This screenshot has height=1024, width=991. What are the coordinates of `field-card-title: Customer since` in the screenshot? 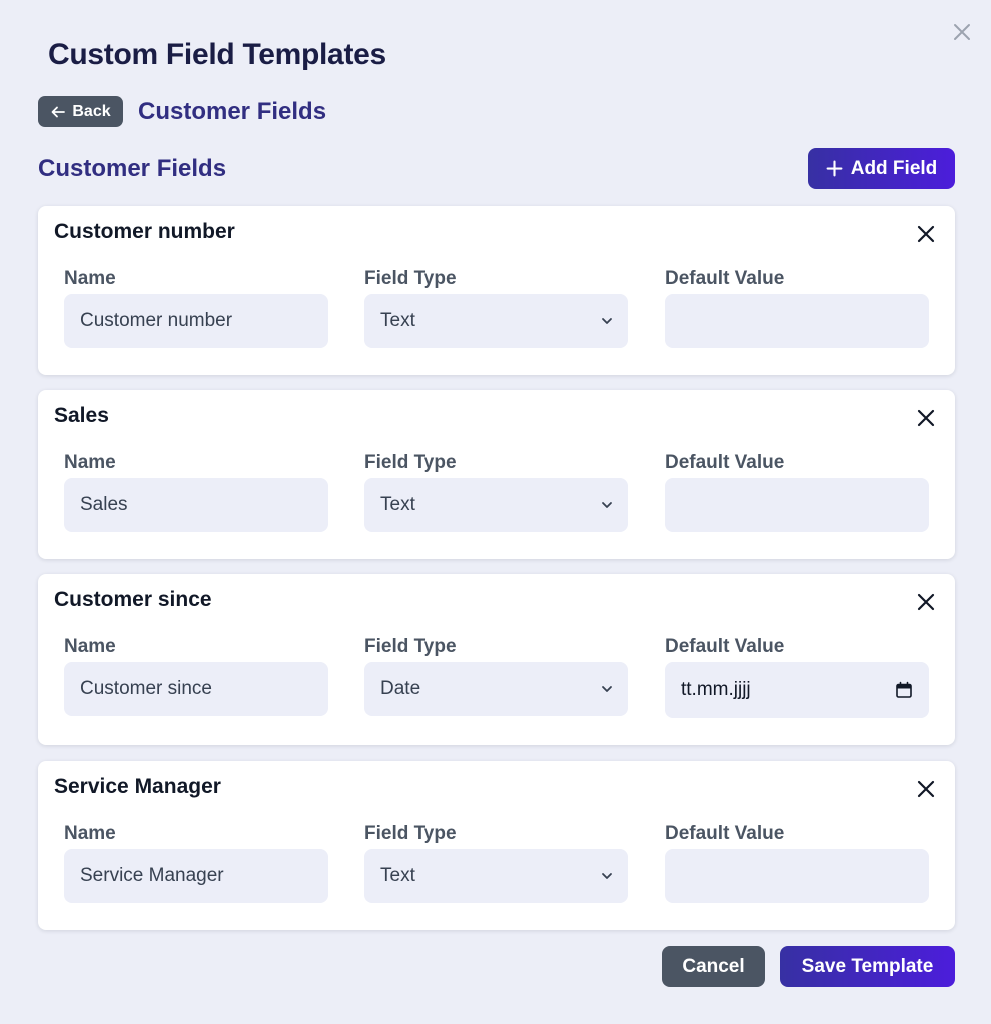 It's located at (133, 599).